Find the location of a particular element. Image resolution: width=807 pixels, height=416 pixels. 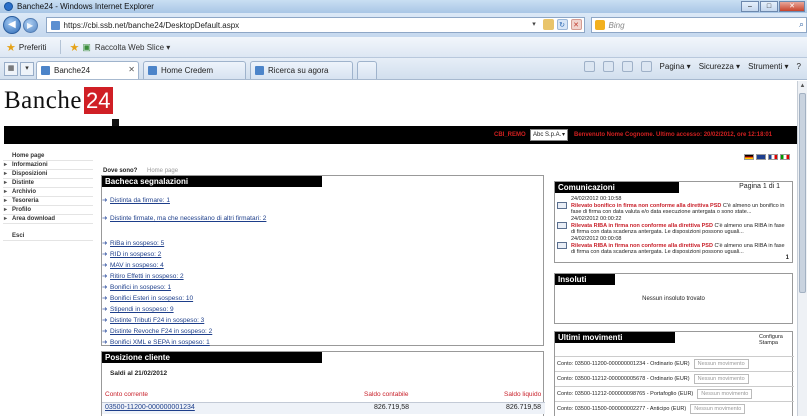

stop-icon: ✕ is located at coordinates (576, 24).